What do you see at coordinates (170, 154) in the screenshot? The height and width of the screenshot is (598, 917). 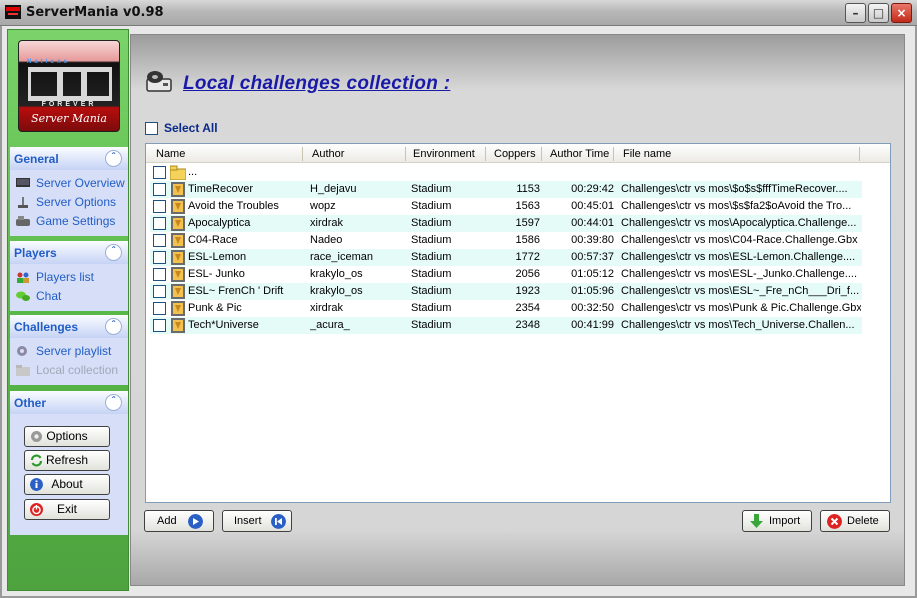 I see `column-header-name: Name` at bounding box center [170, 154].